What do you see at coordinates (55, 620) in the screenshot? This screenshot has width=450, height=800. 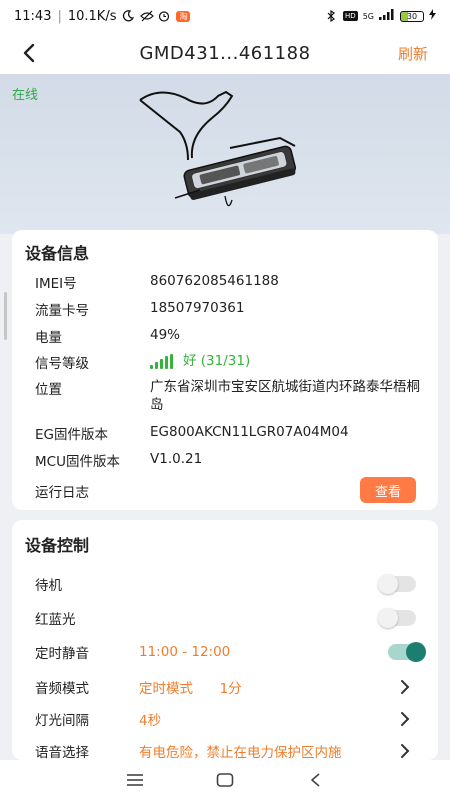 I see `red-blue-light-label: 红蓝光` at bounding box center [55, 620].